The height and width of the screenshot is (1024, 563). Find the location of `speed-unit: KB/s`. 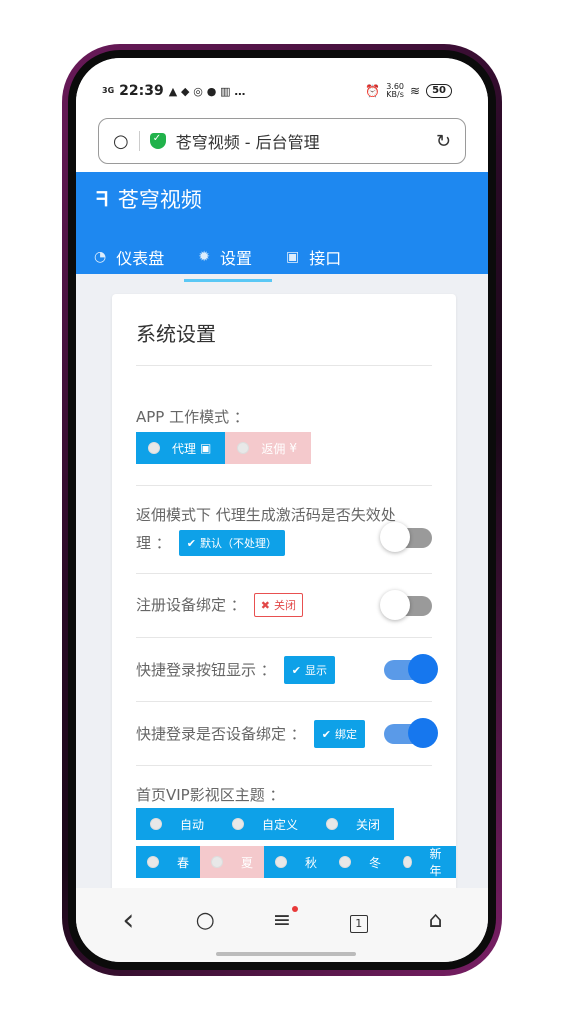

speed-unit: KB/s is located at coordinates (395, 94).